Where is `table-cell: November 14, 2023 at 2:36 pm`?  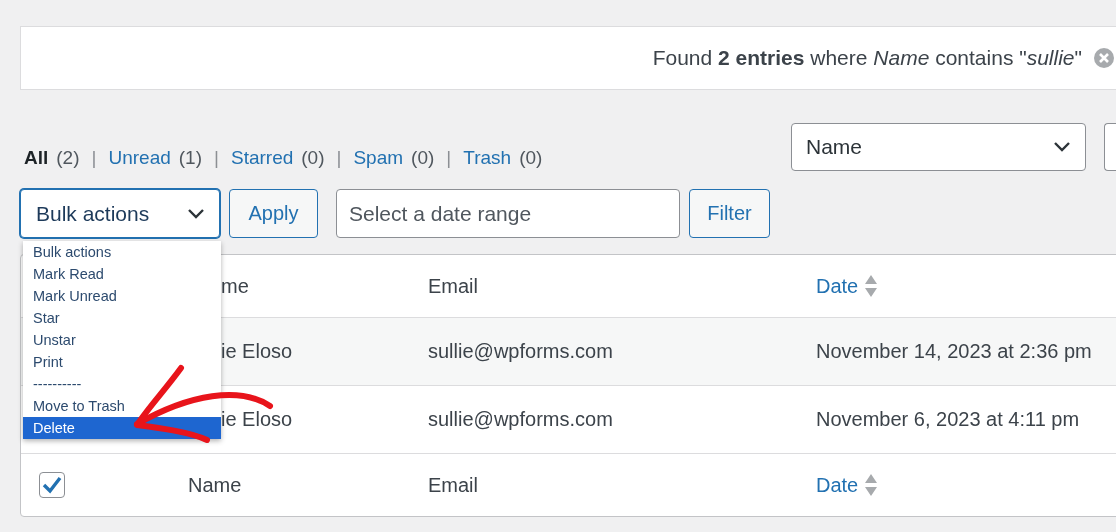
table-cell: November 14, 2023 at 2:36 pm is located at coordinates (954, 351).